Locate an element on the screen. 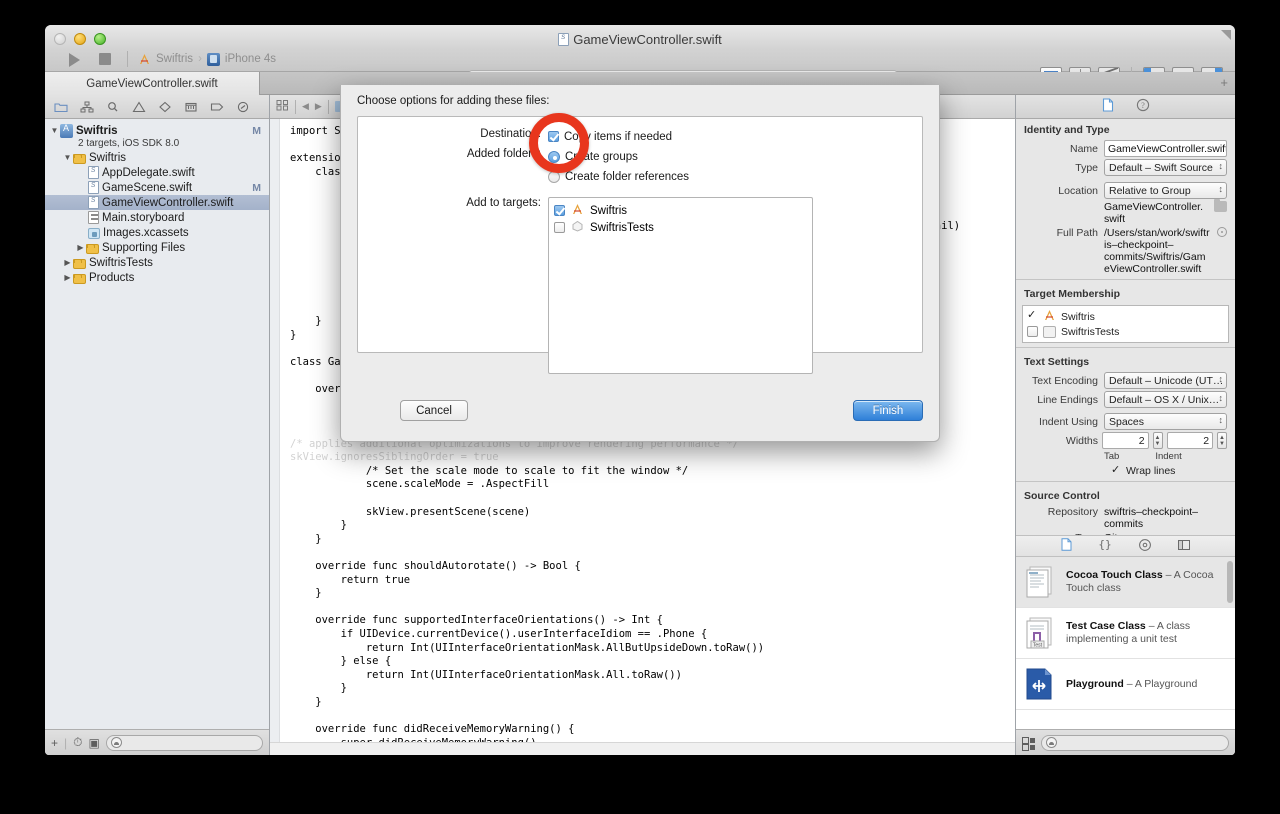 The width and height of the screenshot is (1280, 814). object-library-icon is located at coordinates (1145, 546).